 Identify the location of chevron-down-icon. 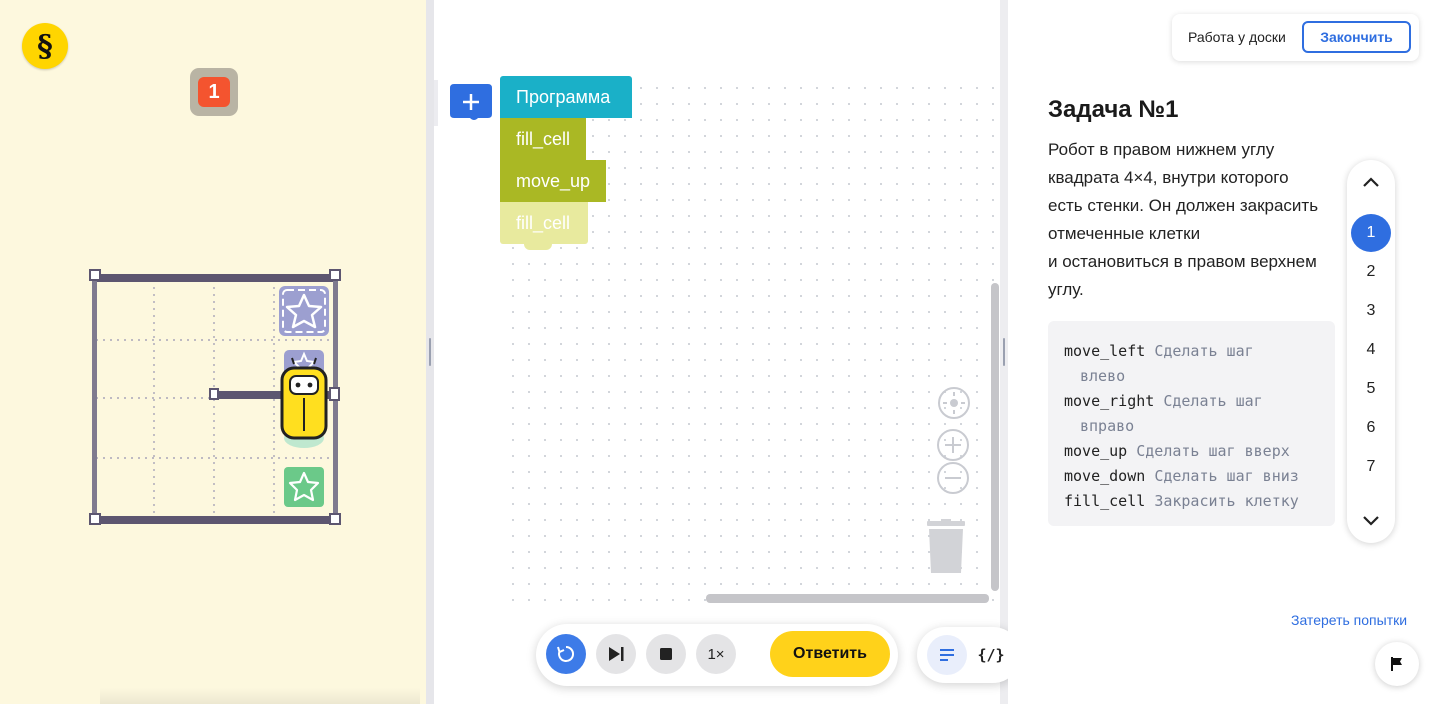
(1371, 520).